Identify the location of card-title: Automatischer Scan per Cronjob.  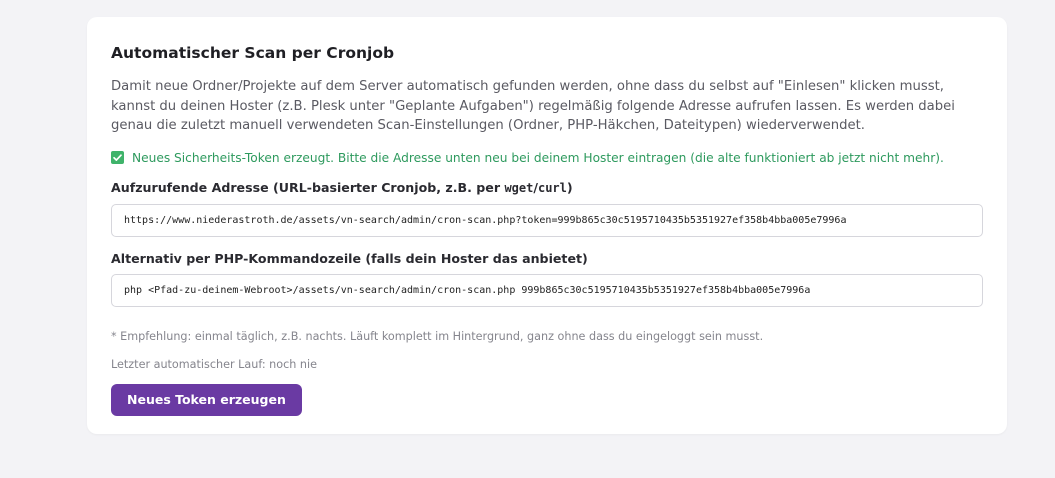
(253, 53).